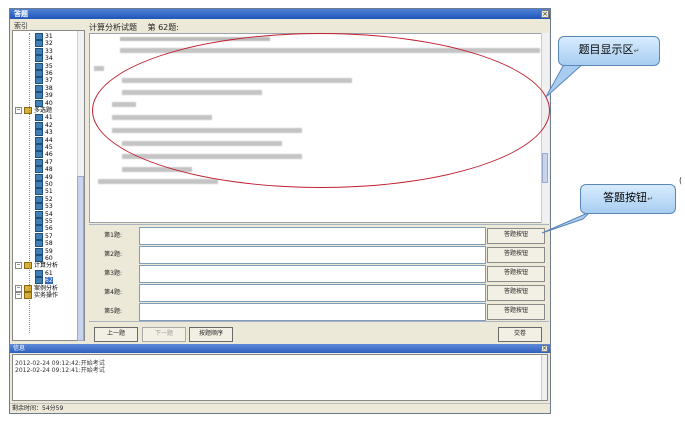 Image resolution: width=685 pixels, height=442 pixels. Describe the element at coordinates (49, 251) in the screenshot. I see `tree-item-label: 59` at that location.